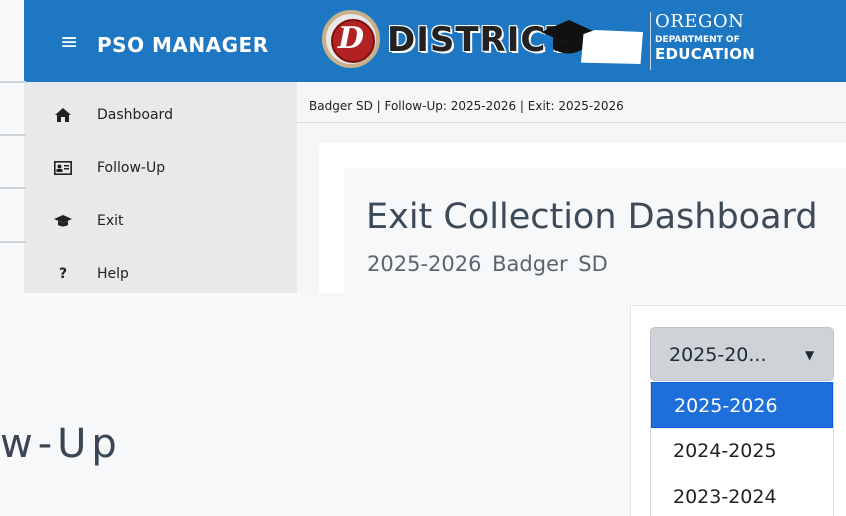  I want to click on sidebar-item-label: Help, so click(113, 273).